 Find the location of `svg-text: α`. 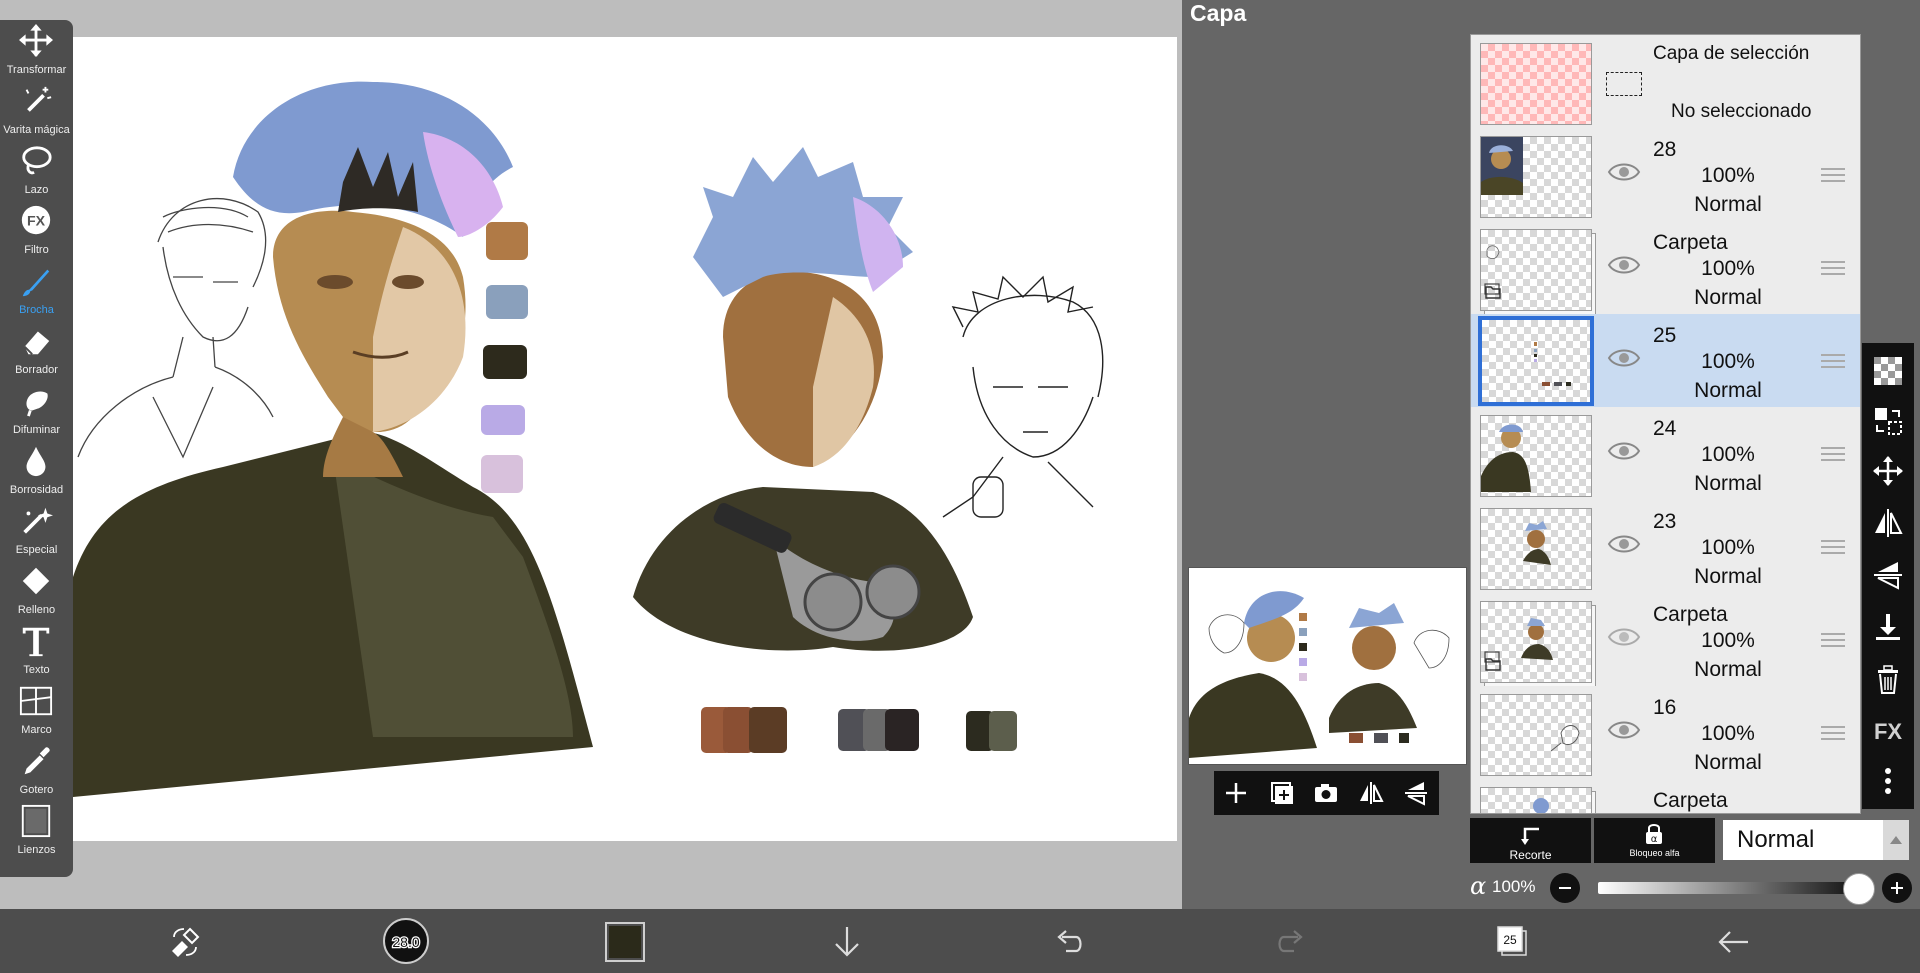

svg-text: α is located at coordinates (1654, 839).